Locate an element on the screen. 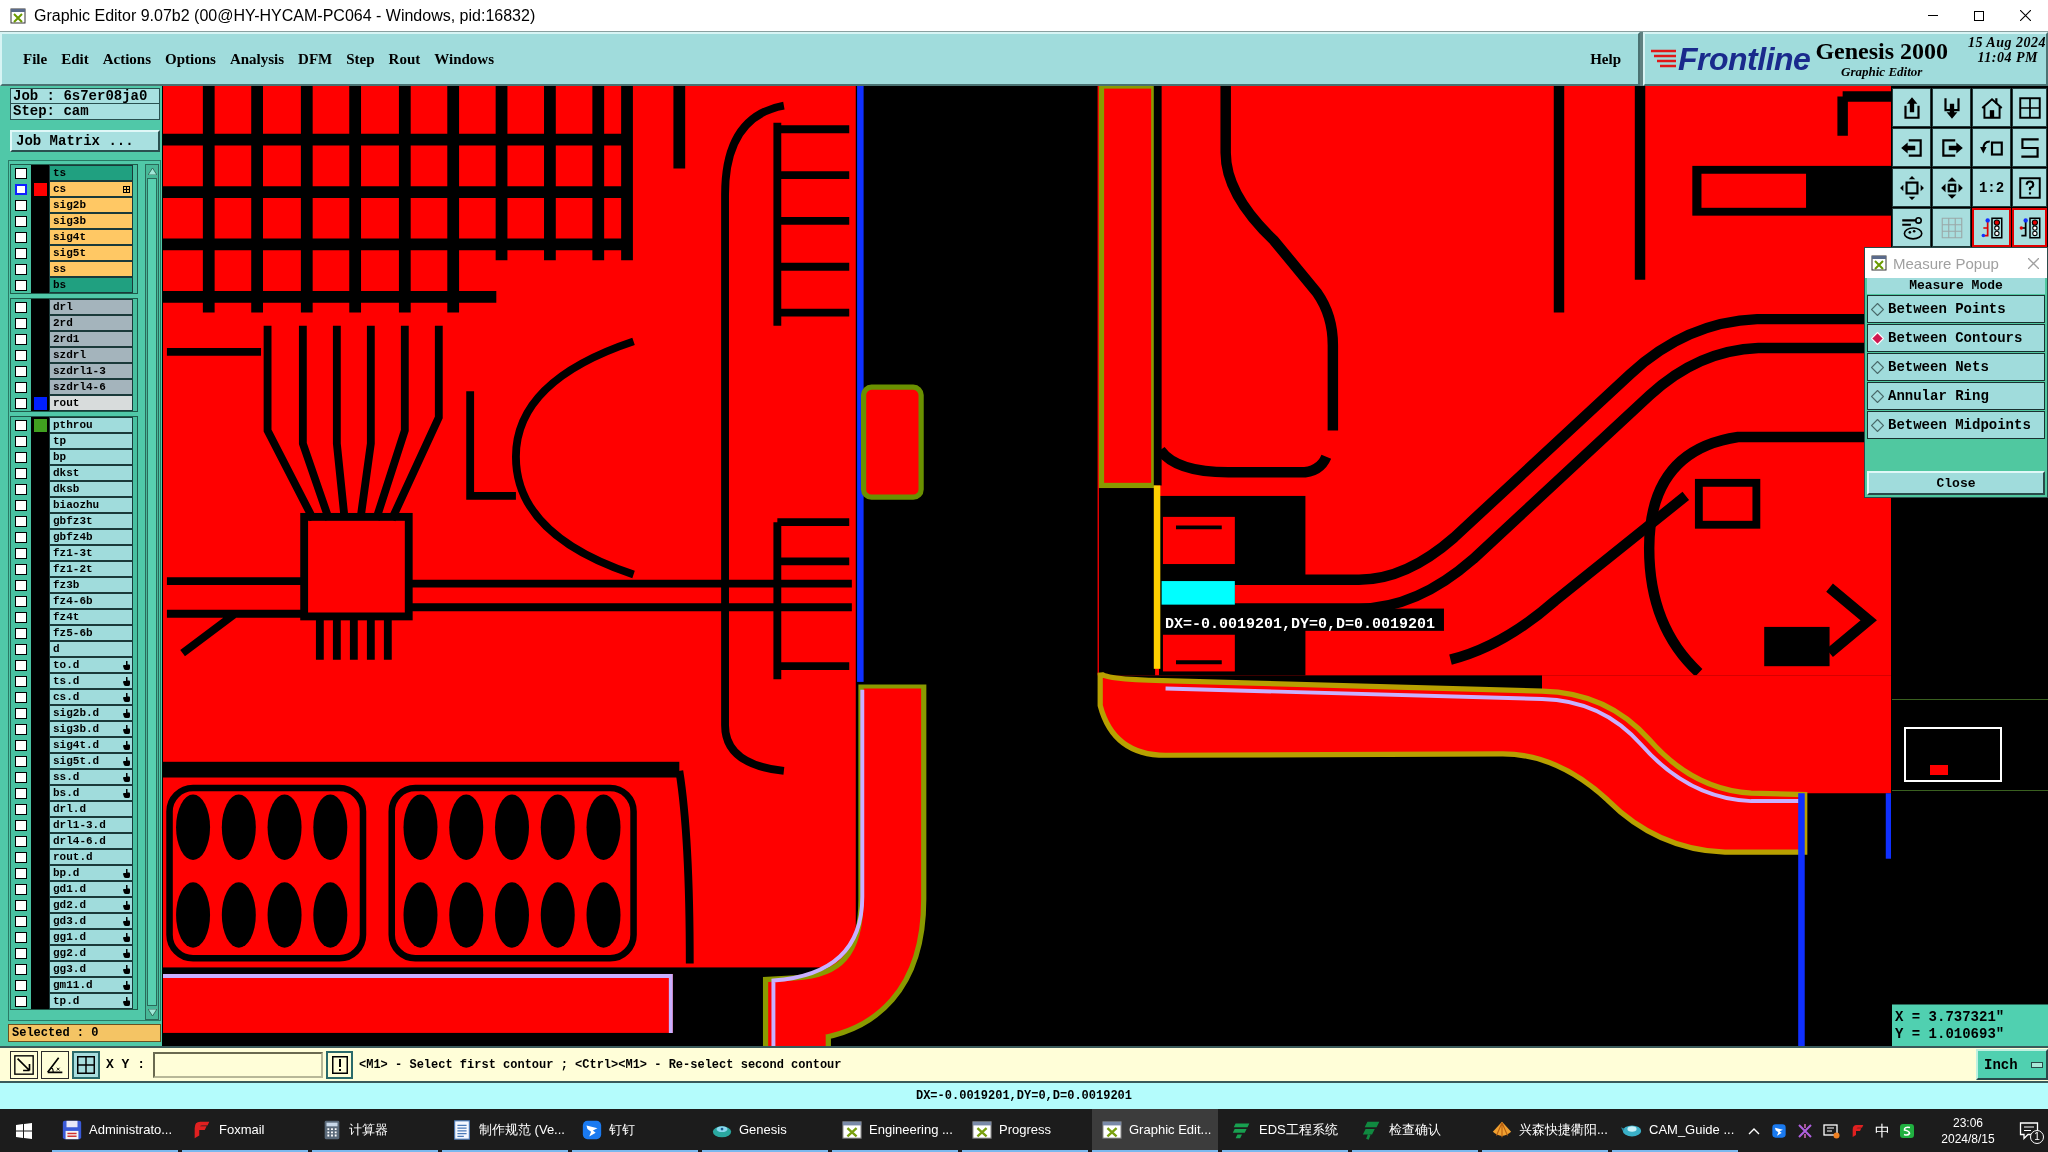  layer-item: cs is located at coordinates (91, 189).